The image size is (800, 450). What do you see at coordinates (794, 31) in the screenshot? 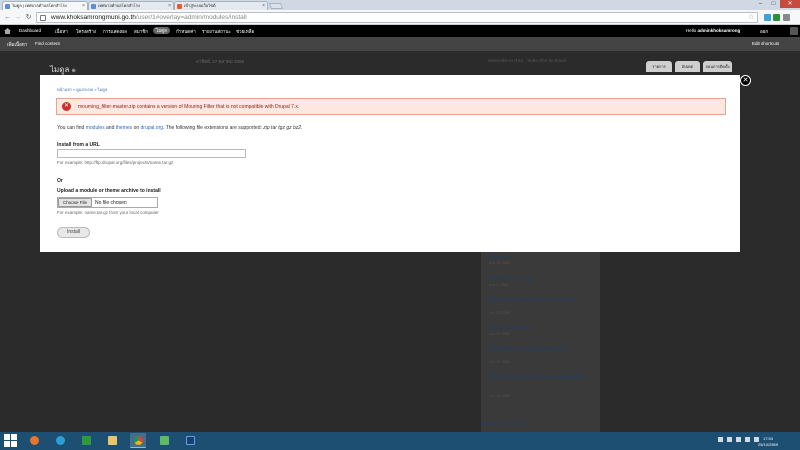
I see `toolbar-drawer-toggle-icon` at bounding box center [794, 31].